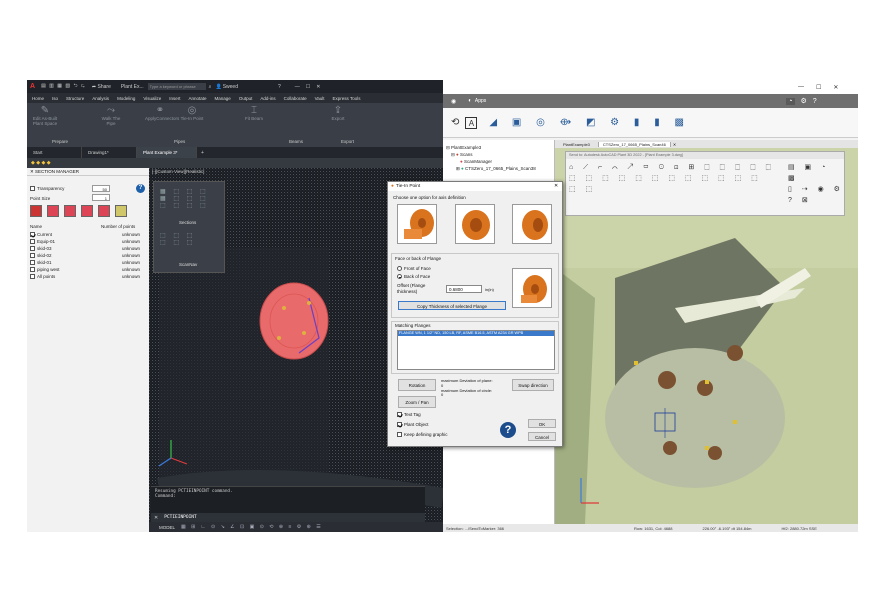 This screenshot has width=892, height=610. What do you see at coordinates (210, 87) in the screenshot?
I see `search-icon: ⌕` at bounding box center [210, 87].